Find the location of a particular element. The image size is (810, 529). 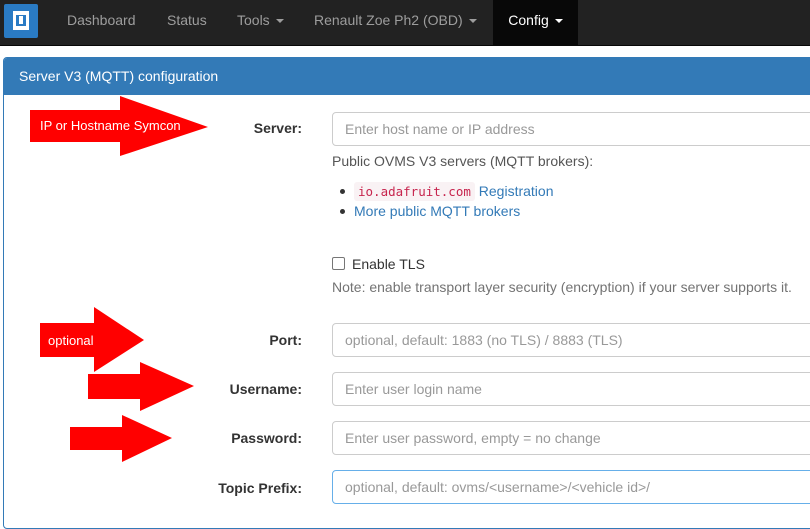

nav-vehicle-dropdown: Renault Zoe Ph2 (OBD) is located at coordinates (395, 22).